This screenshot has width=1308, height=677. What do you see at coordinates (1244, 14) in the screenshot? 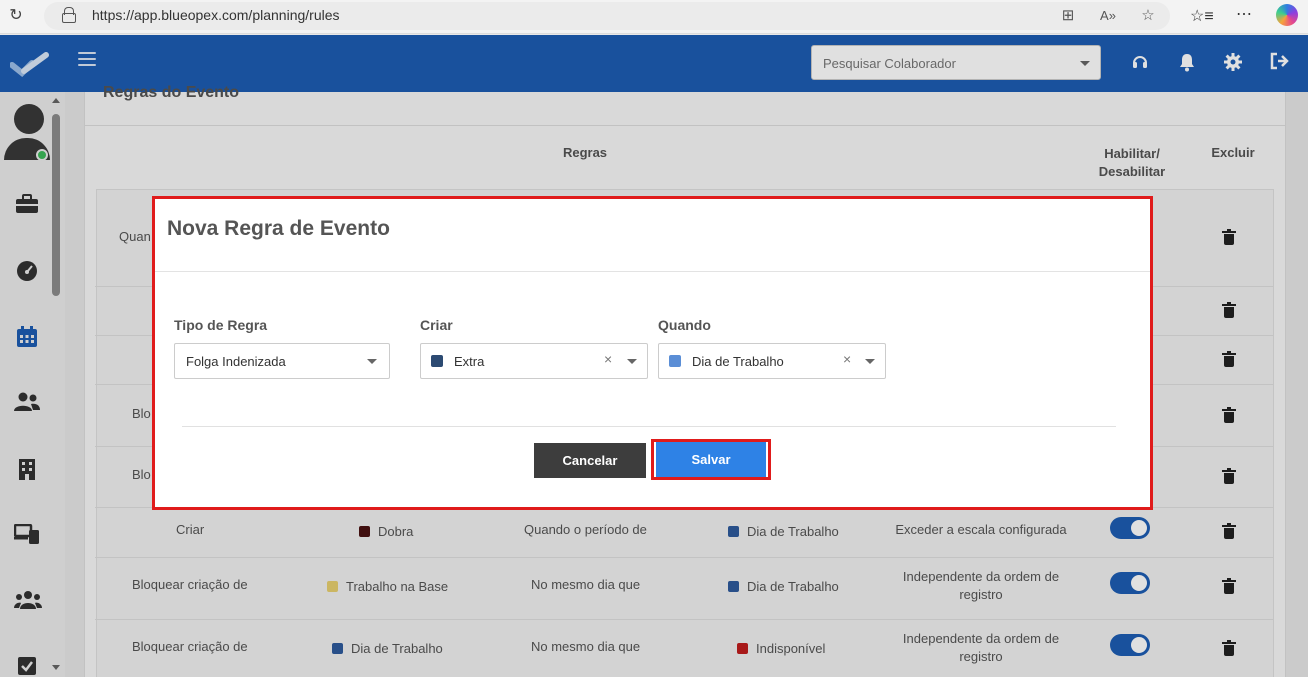
I see `more-options-icon: ⋯` at bounding box center [1244, 14].